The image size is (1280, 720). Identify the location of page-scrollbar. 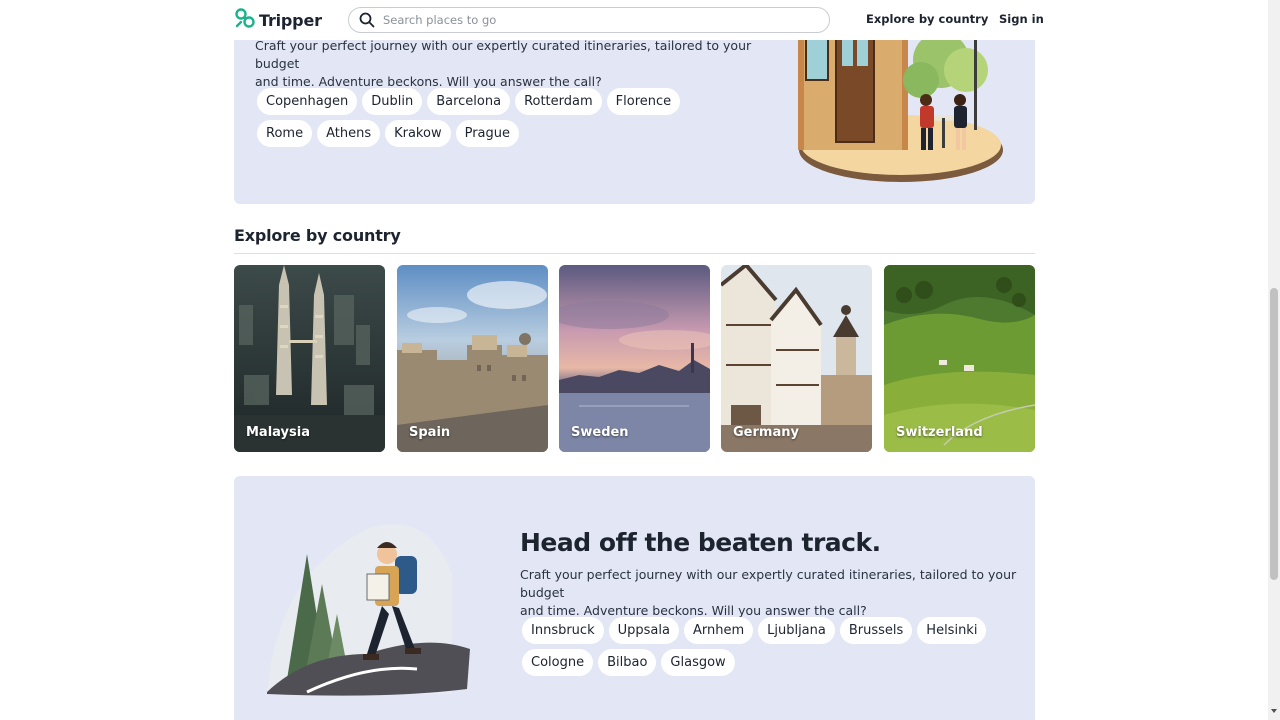
(1274, 360).